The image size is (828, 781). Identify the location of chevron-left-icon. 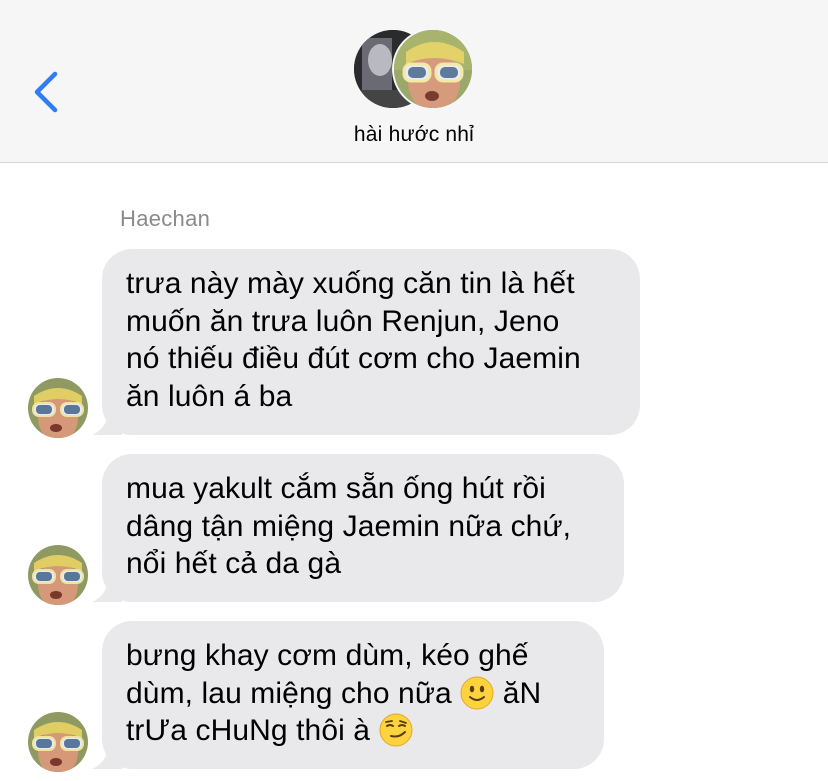
(46, 92).